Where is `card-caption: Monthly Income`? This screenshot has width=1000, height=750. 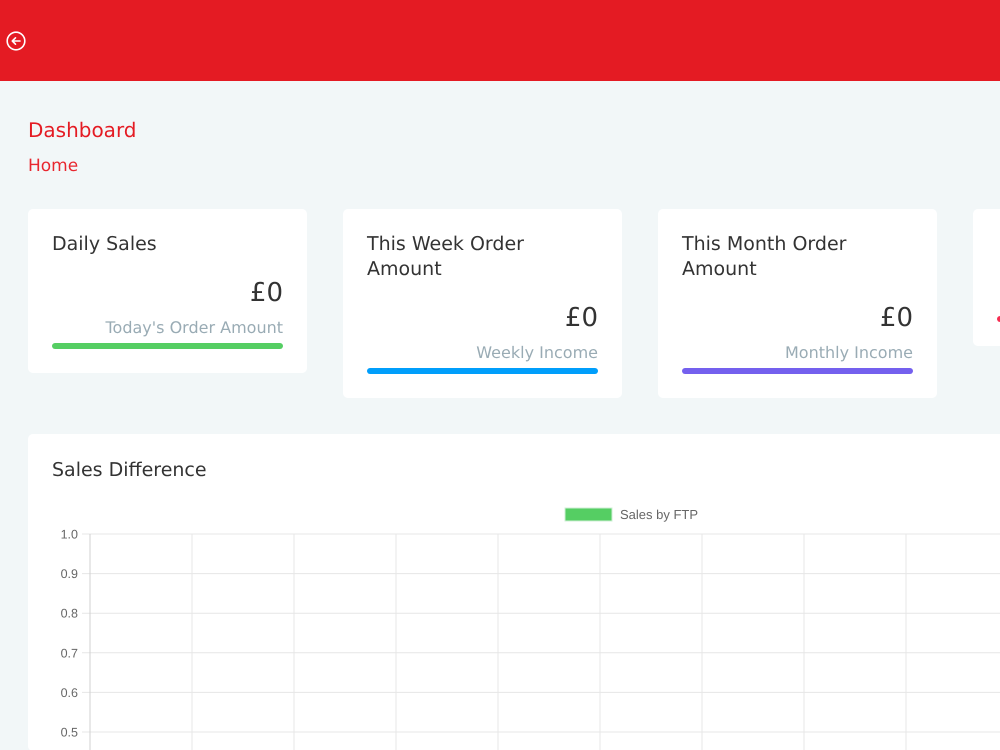
card-caption: Monthly Income is located at coordinates (848, 353).